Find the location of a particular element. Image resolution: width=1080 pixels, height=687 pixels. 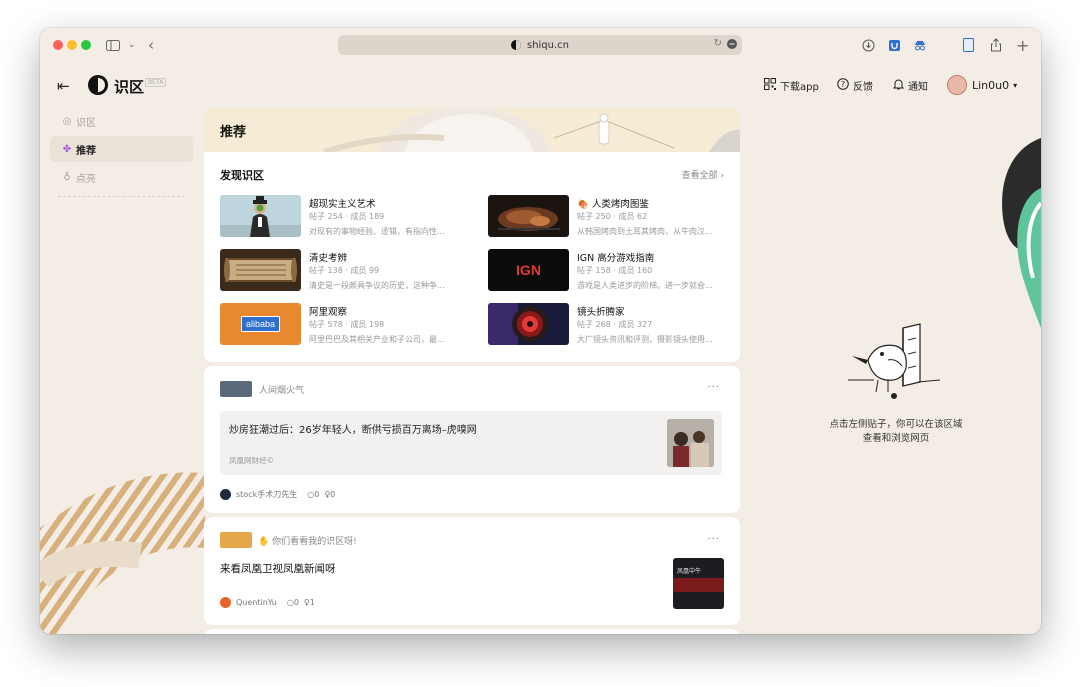

minimize-window-button is located at coordinates (72, 45).